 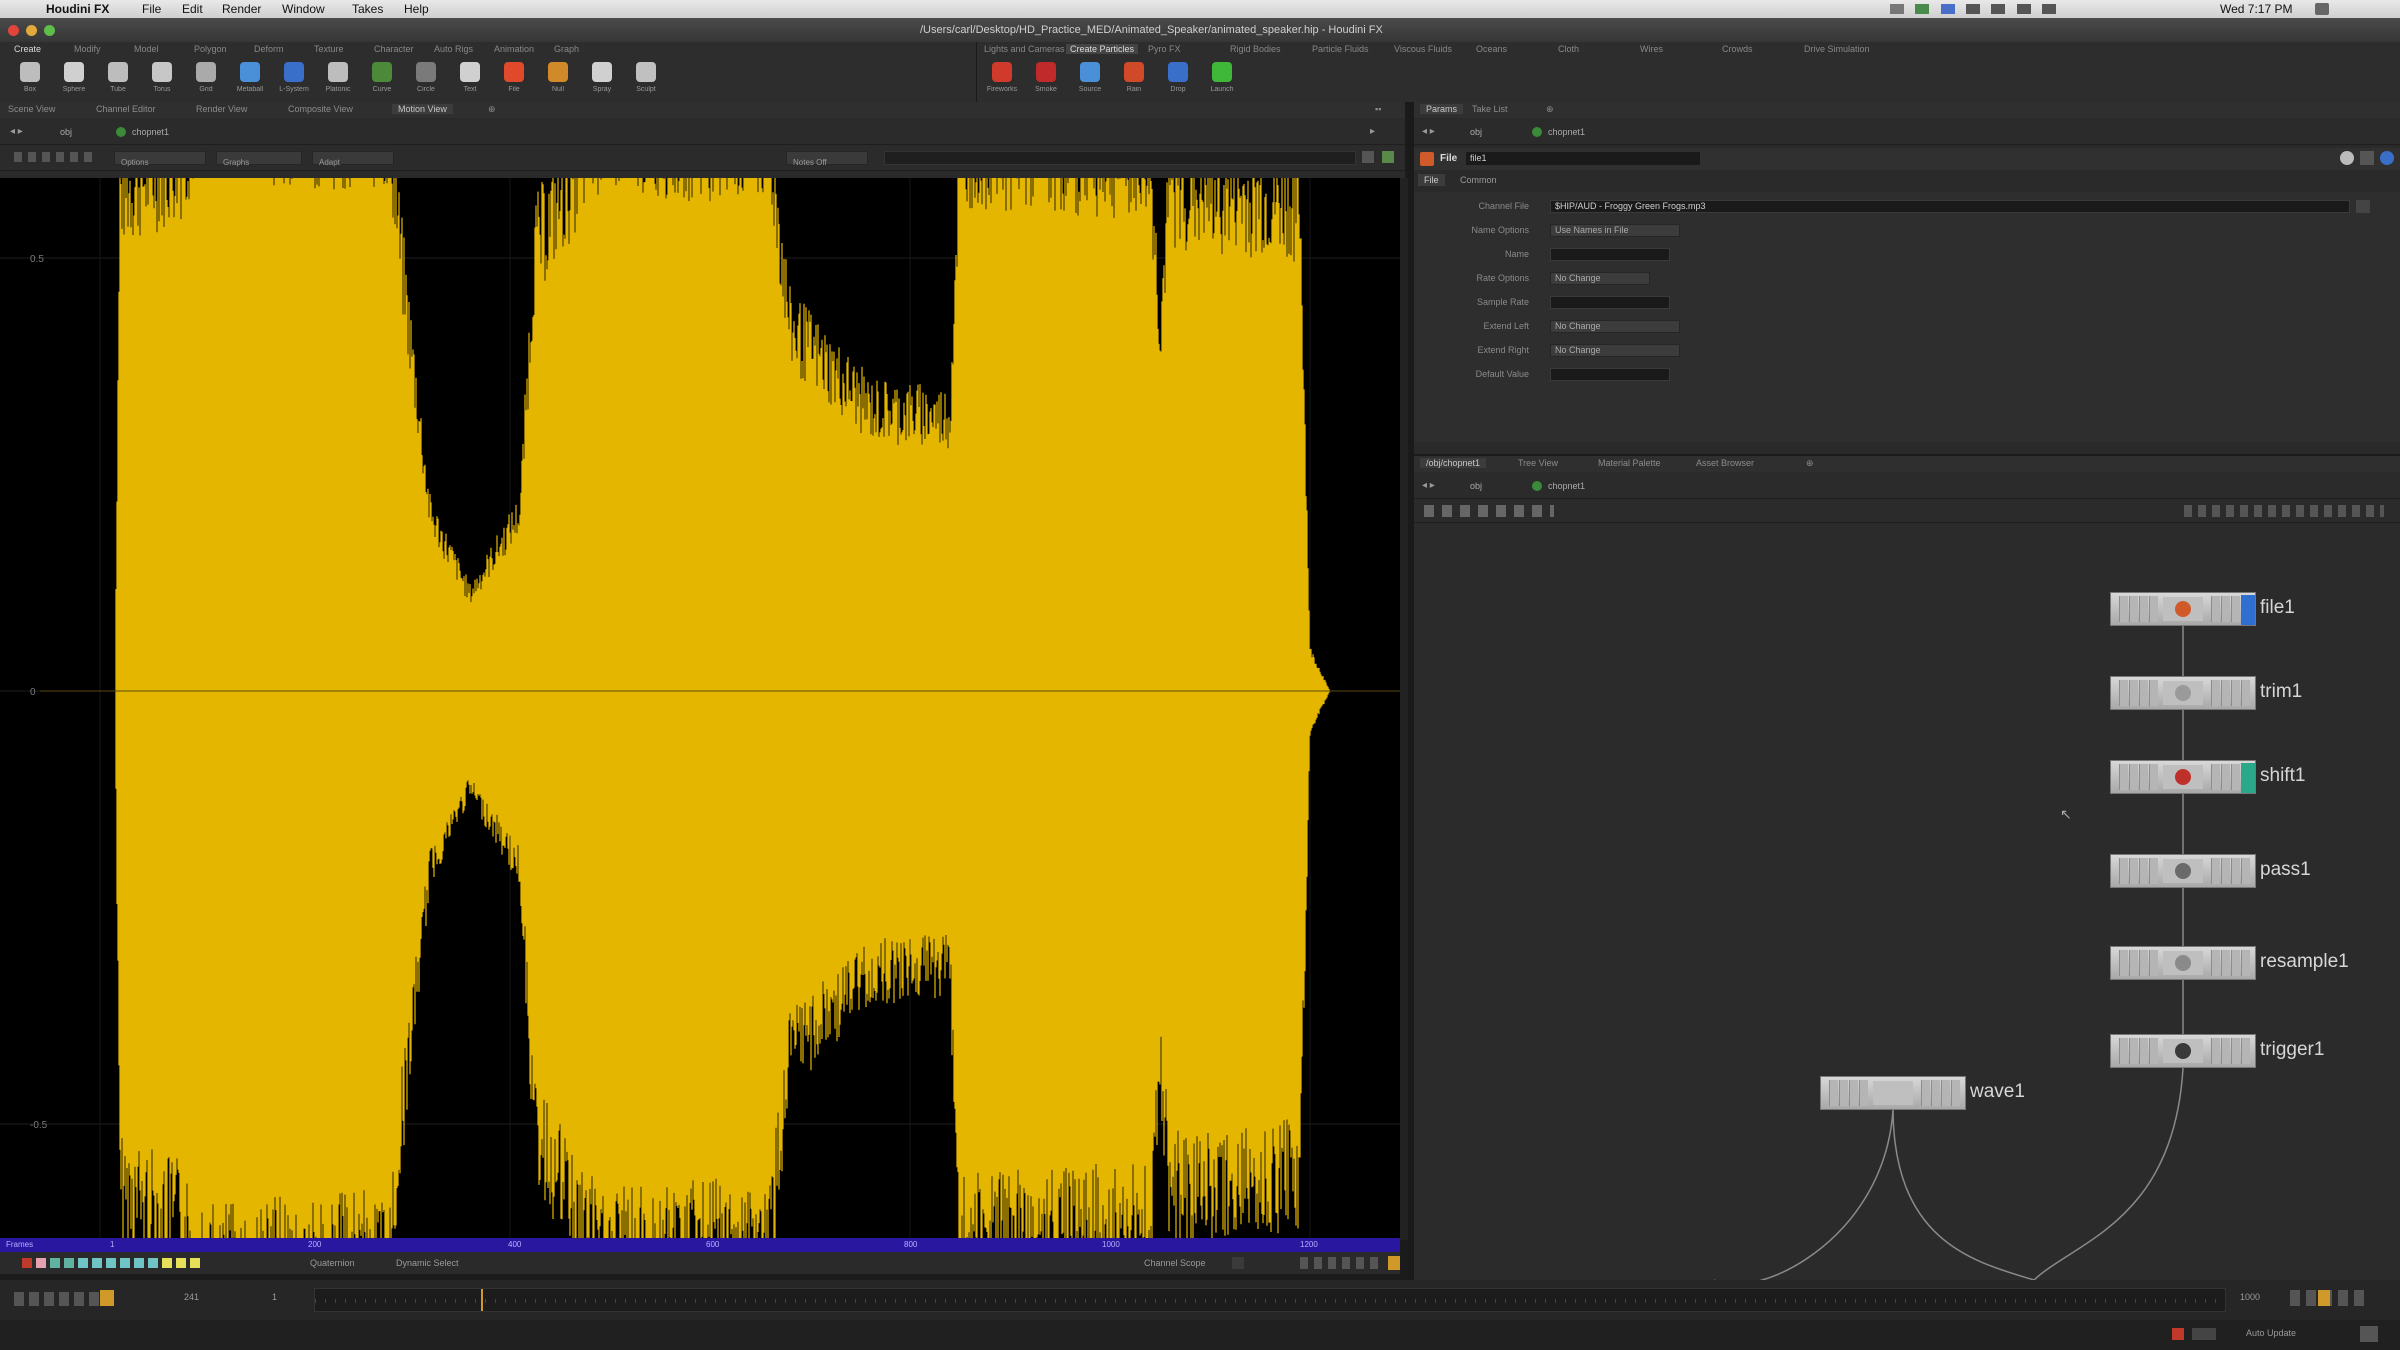 I want to click on menu-file: File, so click(x=151, y=9).